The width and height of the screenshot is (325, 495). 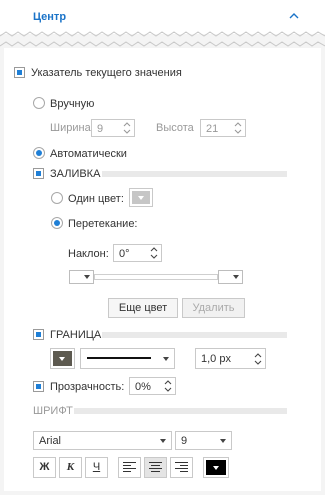 What do you see at coordinates (100, 129) in the screenshot?
I see `width-value: 9` at bounding box center [100, 129].